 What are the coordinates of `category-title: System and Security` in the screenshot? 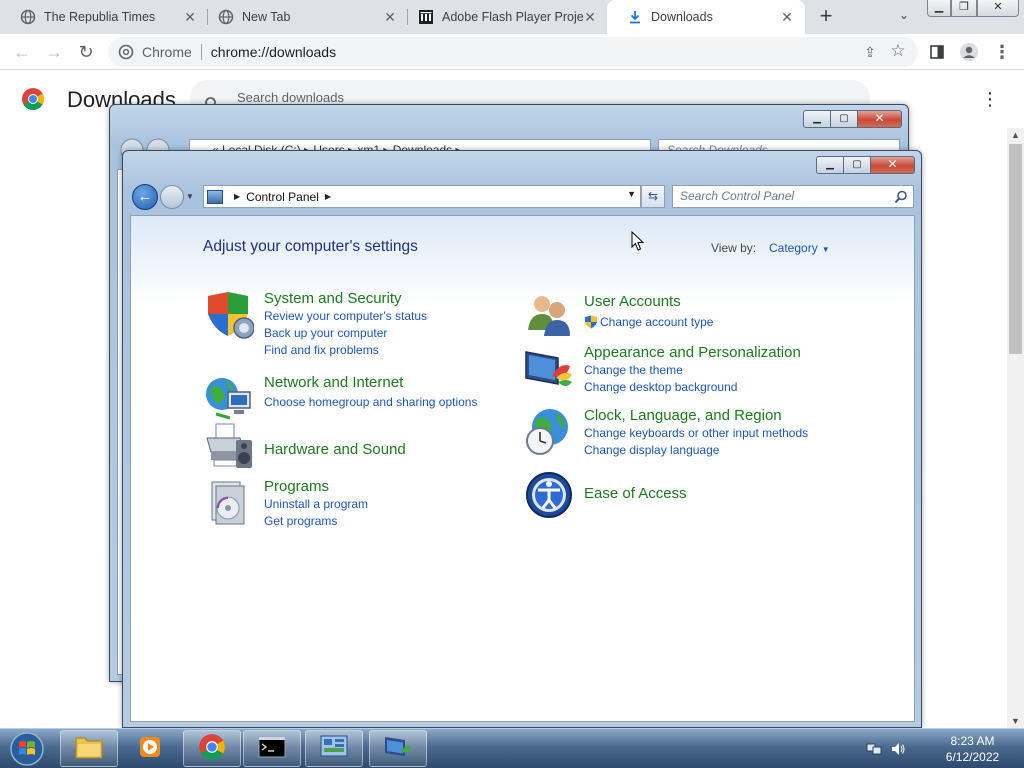 It's located at (333, 298).